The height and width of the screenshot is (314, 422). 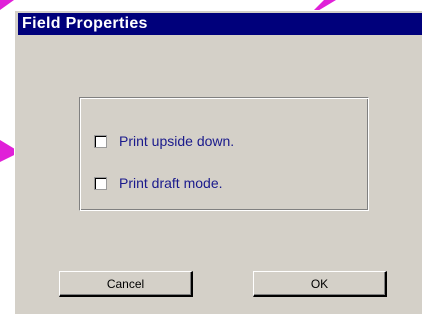 What do you see at coordinates (220, 24) in the screenshot?
I see `title-bar: Field Properties` at bounding box center [220, 24].